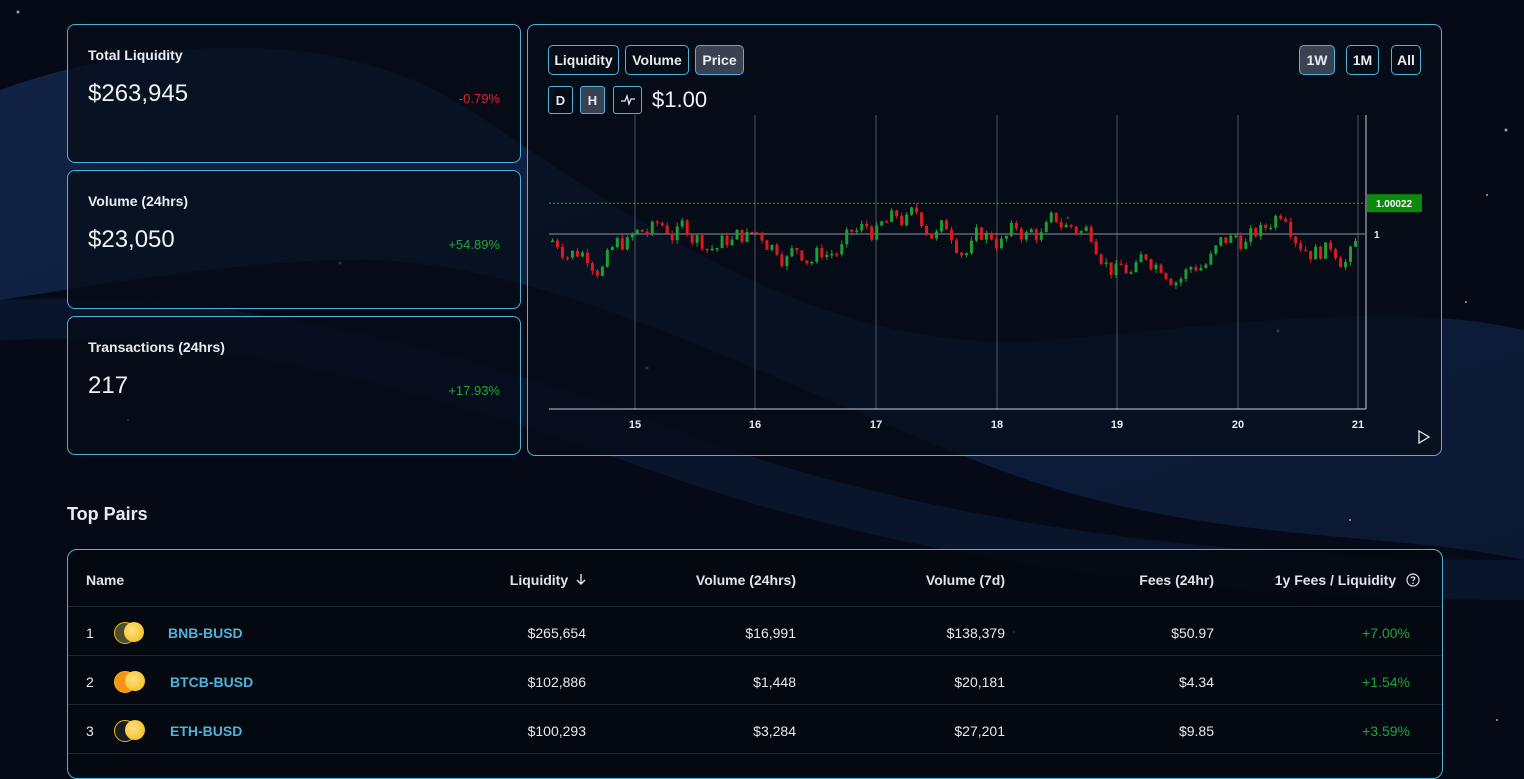 This screenshot has height=779, width=1524. What do you see at coordinates (581, 580) in the screenshot?
I see `arrow-down-icon` at bounding box center [581, 580].